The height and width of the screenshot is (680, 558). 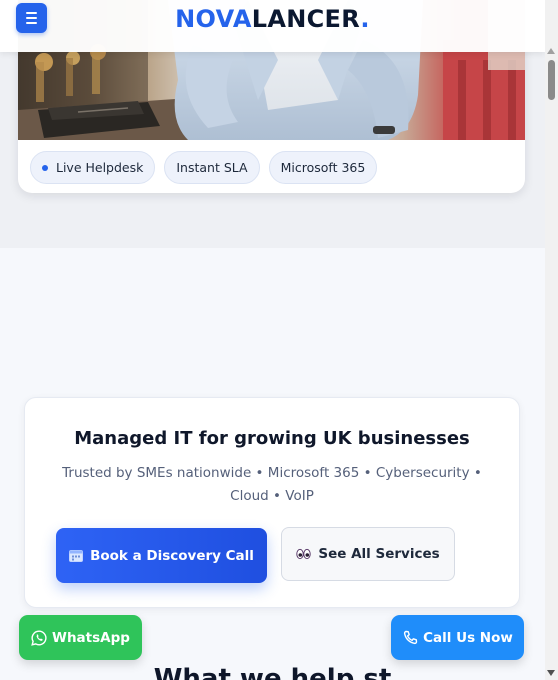 I want to click on tag-microsoft-365: Microsoft 365, so click(x=323, y=167).